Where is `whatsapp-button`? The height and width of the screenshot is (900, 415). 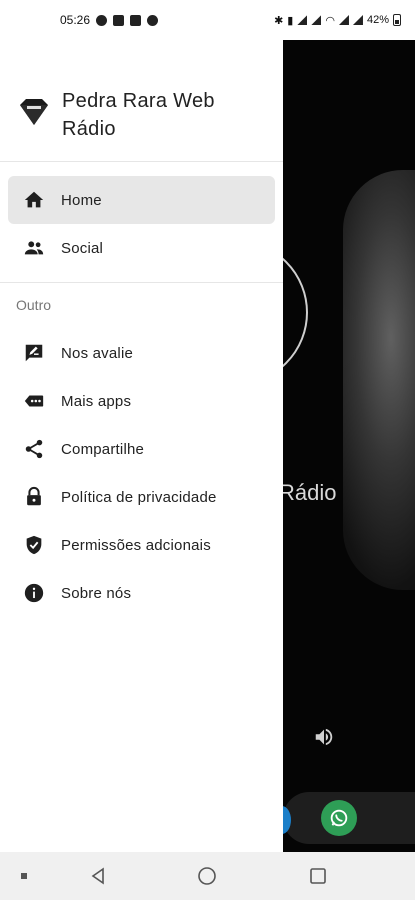
whatsapp-button is located at coordinates (339, 818).